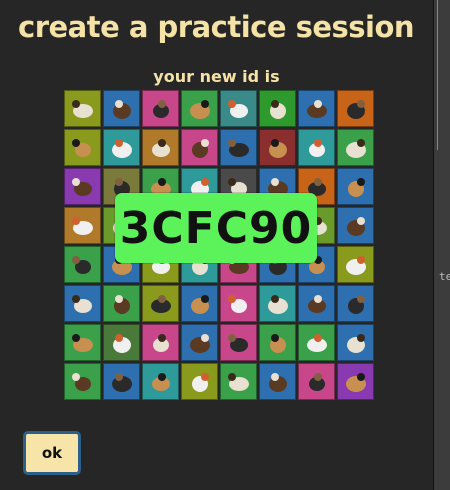 The height and width of the screenshot is (490, 450). I want to click on skunk-icon, so click(82, 342).